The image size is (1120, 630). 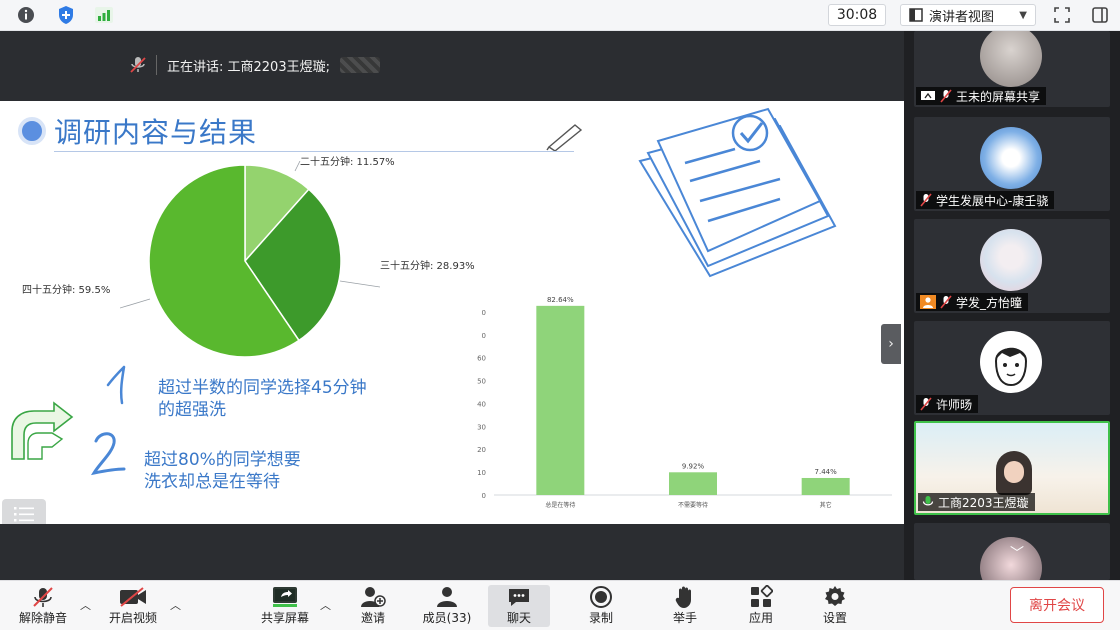 I want to click on slide-menu-button, so click(x=24, y=511).